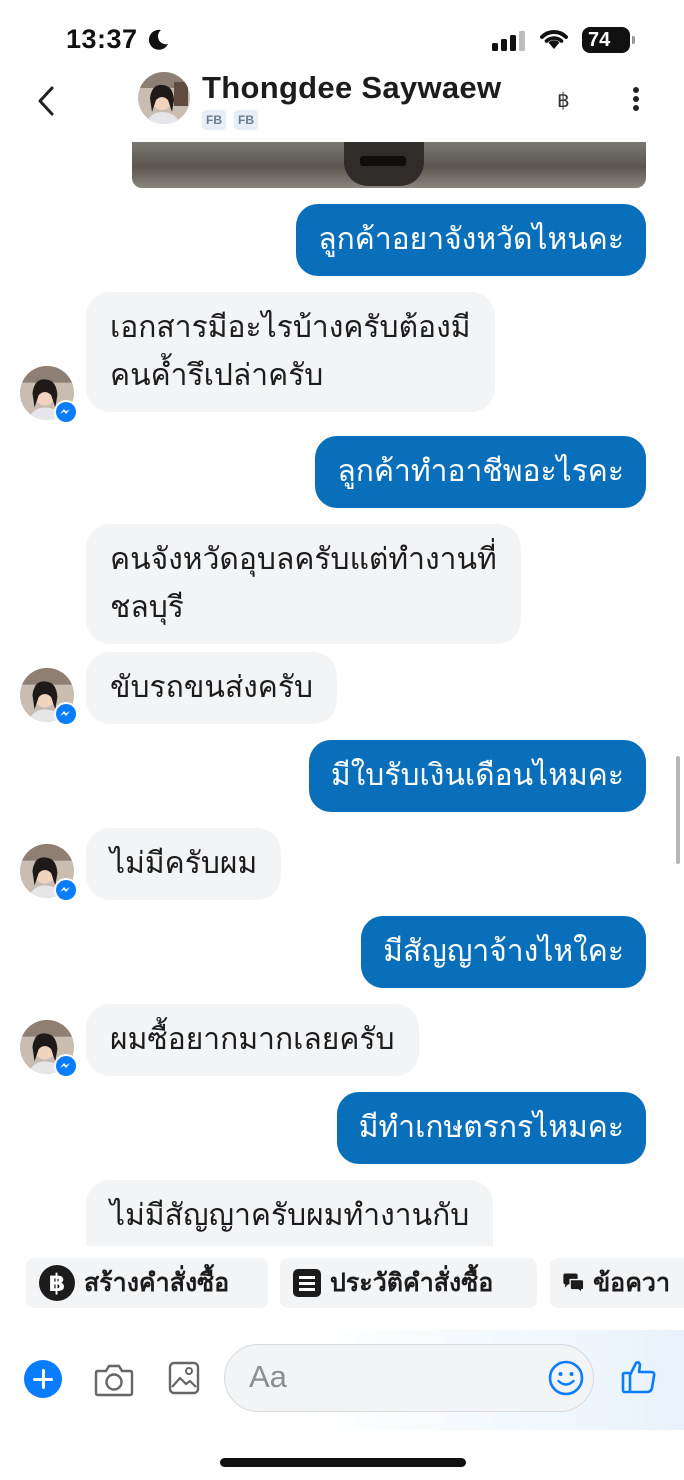 Image resolution: width=684 pixels, height=1480 pixels. I want to click on create-order-chip: ฿ สร้างคำสั่งซื้อ, so click(147, 1283).